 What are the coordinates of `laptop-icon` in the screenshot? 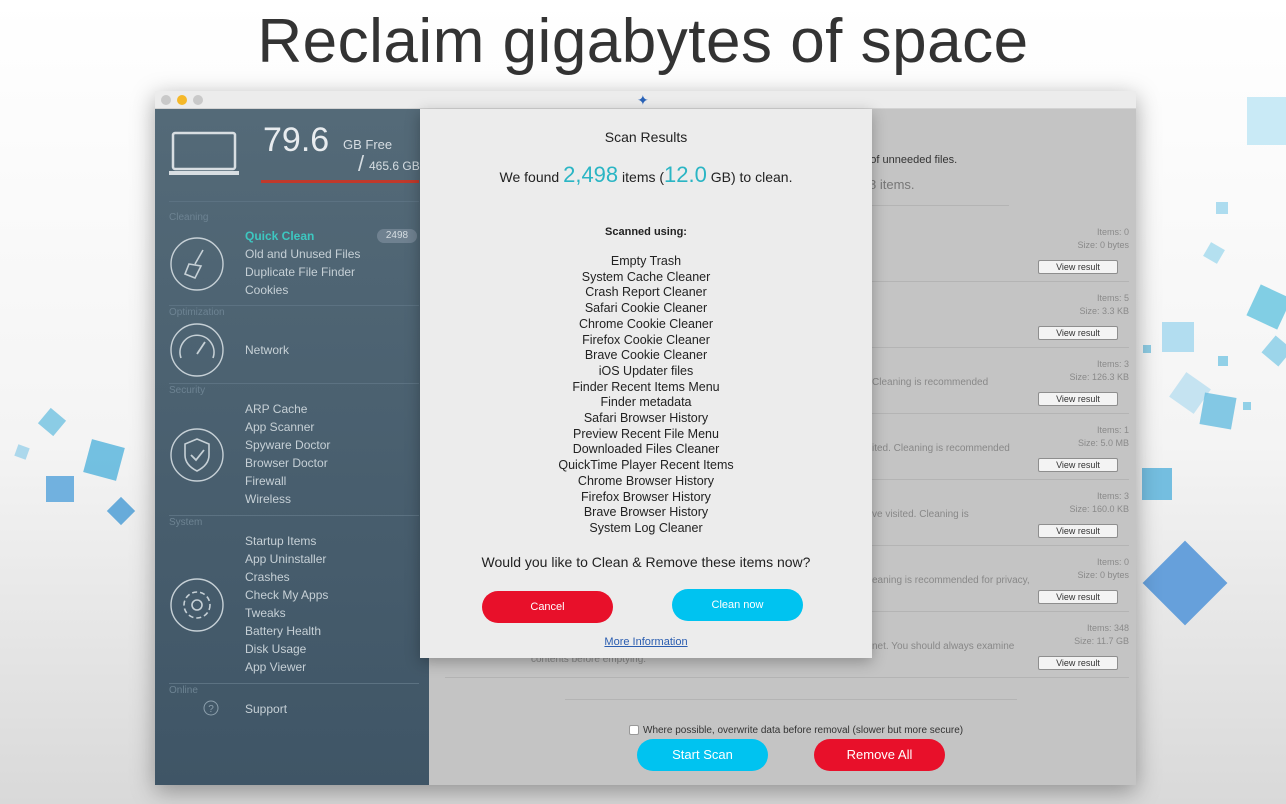 It's located at (204, 153).